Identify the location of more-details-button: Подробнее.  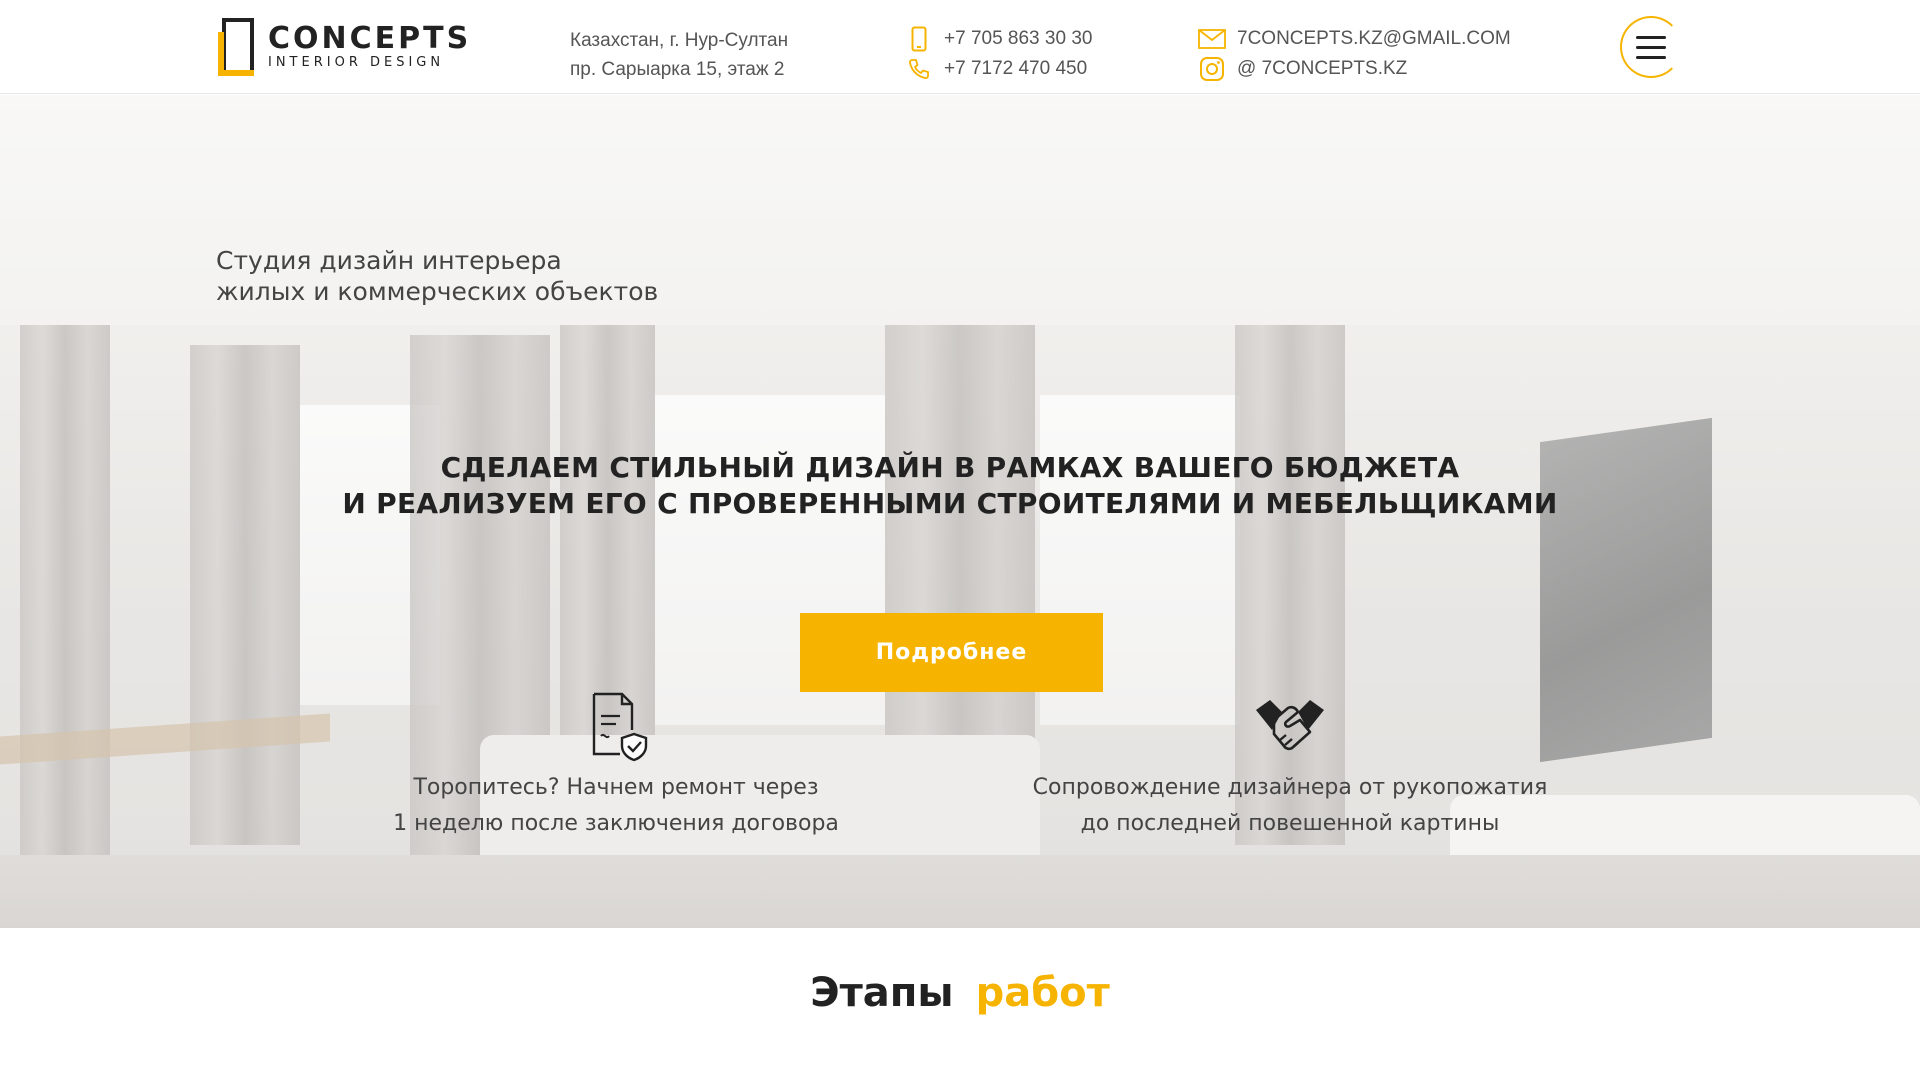
(951, 652).